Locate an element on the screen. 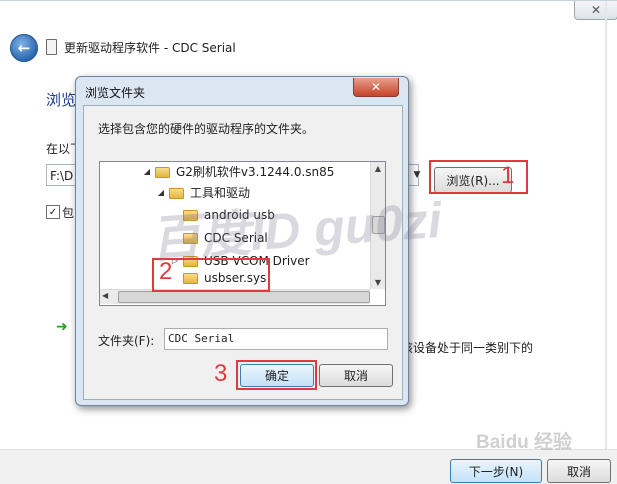 The width and height of the screenshot is (617, 484). wizard-cancel-button: 取消 is located at coordinates (579, 471).